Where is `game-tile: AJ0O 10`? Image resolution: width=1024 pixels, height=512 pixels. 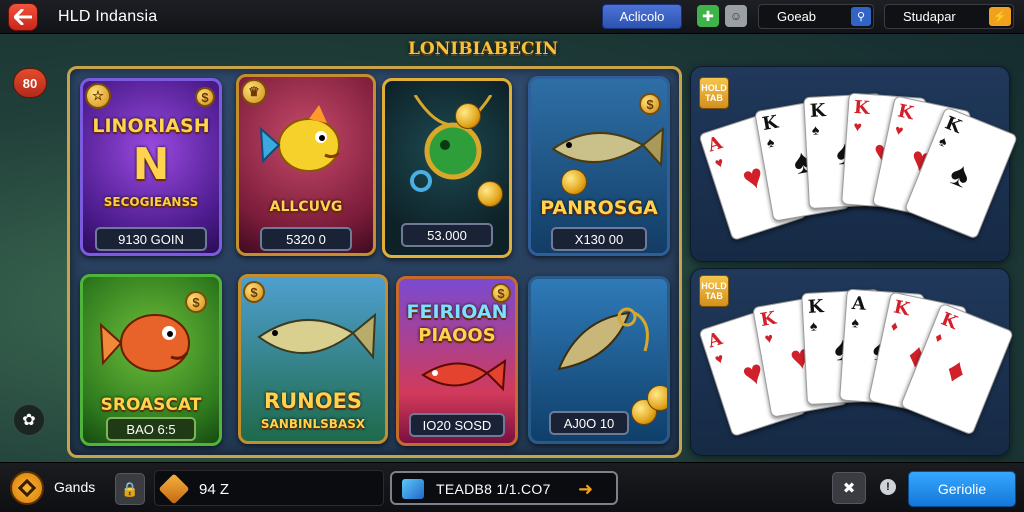 game-tile: AJ0O 10 is located at coordinates (599, 360).